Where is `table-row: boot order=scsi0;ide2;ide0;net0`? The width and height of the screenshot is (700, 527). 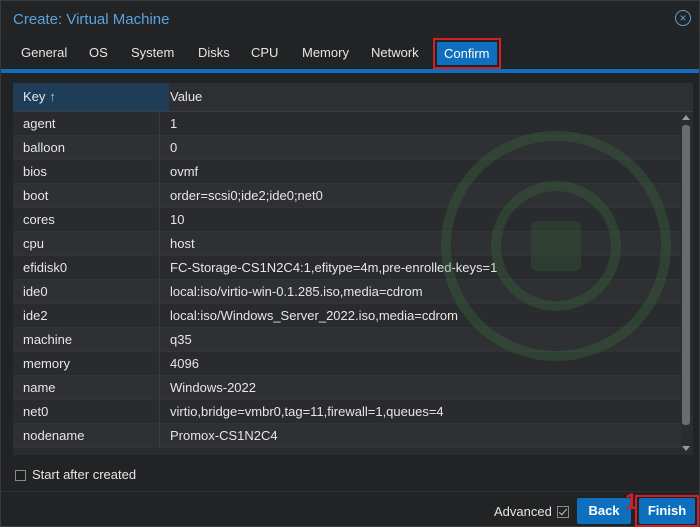
table-row: boot order=scsi0;ide2;ide0;net0 is located at coordinates (347, 196).